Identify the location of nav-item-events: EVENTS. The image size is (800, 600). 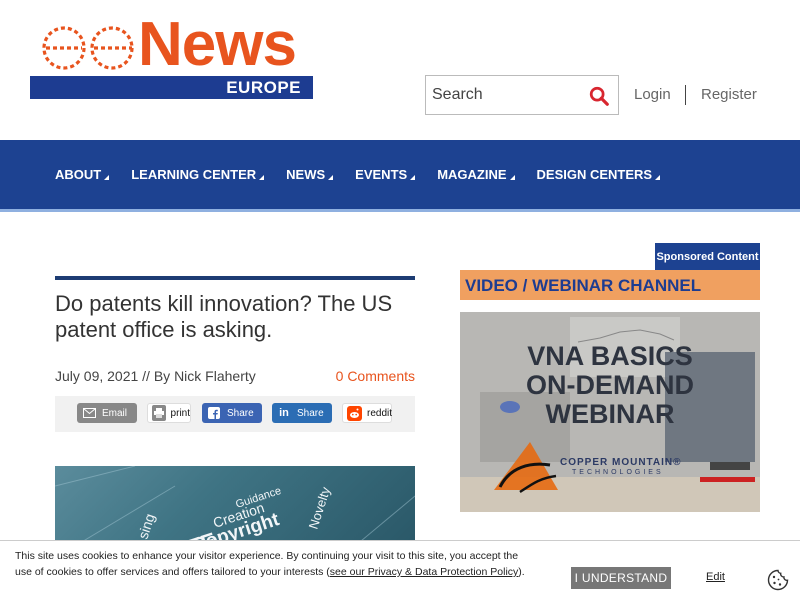
(385, 174).